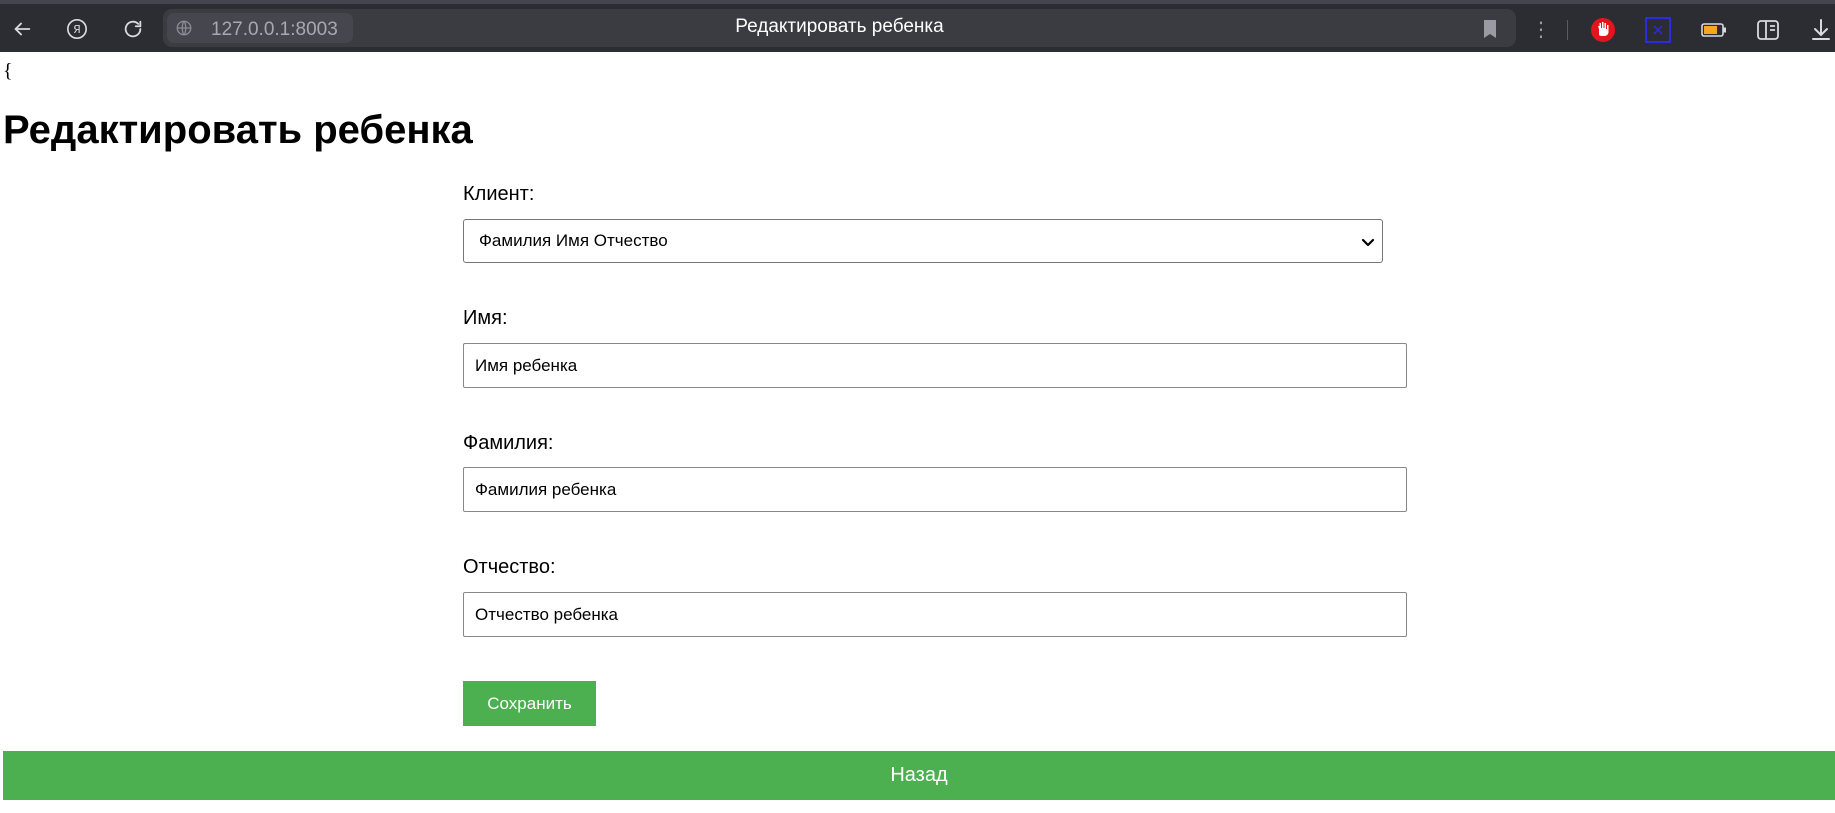  Describe the element at coordinates (499, 194) in the screenshot. I see `client-label: Клиент:` at that location.